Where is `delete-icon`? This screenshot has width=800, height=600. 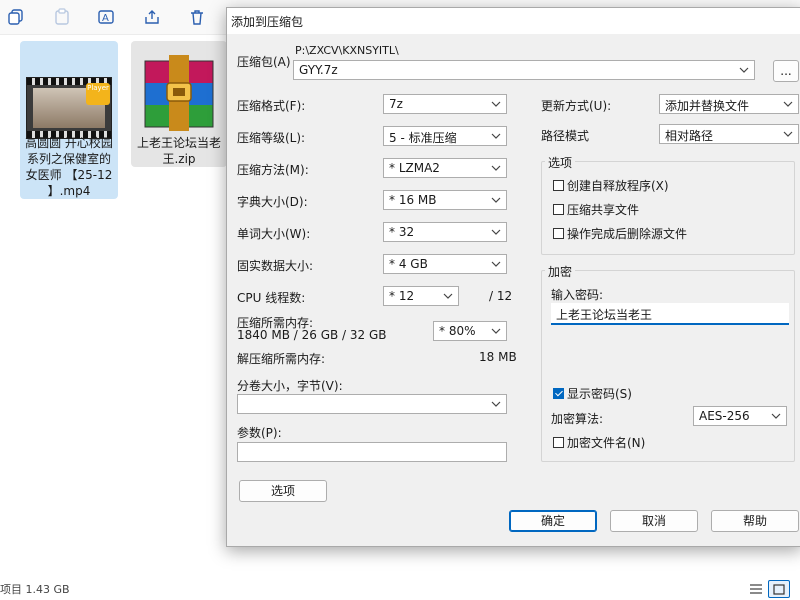
delete-icon is located at coordinates (197, 17).